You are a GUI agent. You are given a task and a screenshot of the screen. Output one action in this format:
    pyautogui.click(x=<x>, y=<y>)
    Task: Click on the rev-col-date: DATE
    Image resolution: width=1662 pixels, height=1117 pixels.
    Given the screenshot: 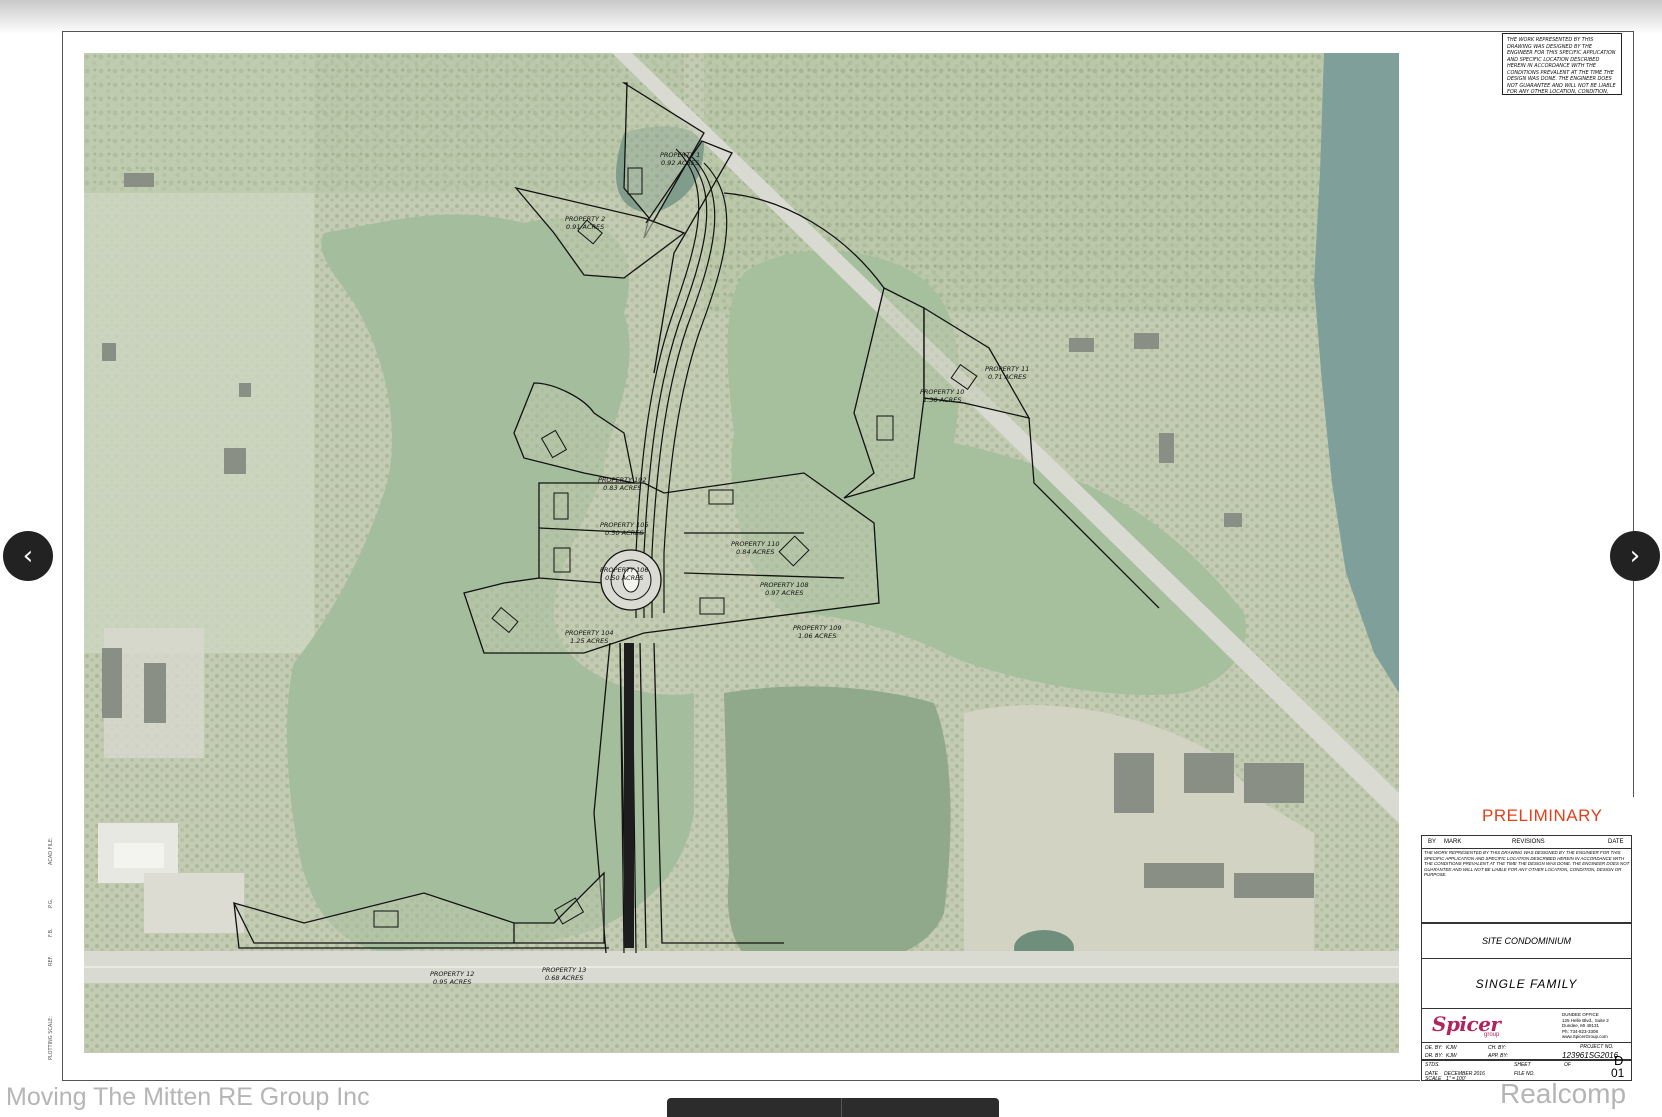 What is the action you would take?
    pyautogui.click(x=1616, y=842)
    